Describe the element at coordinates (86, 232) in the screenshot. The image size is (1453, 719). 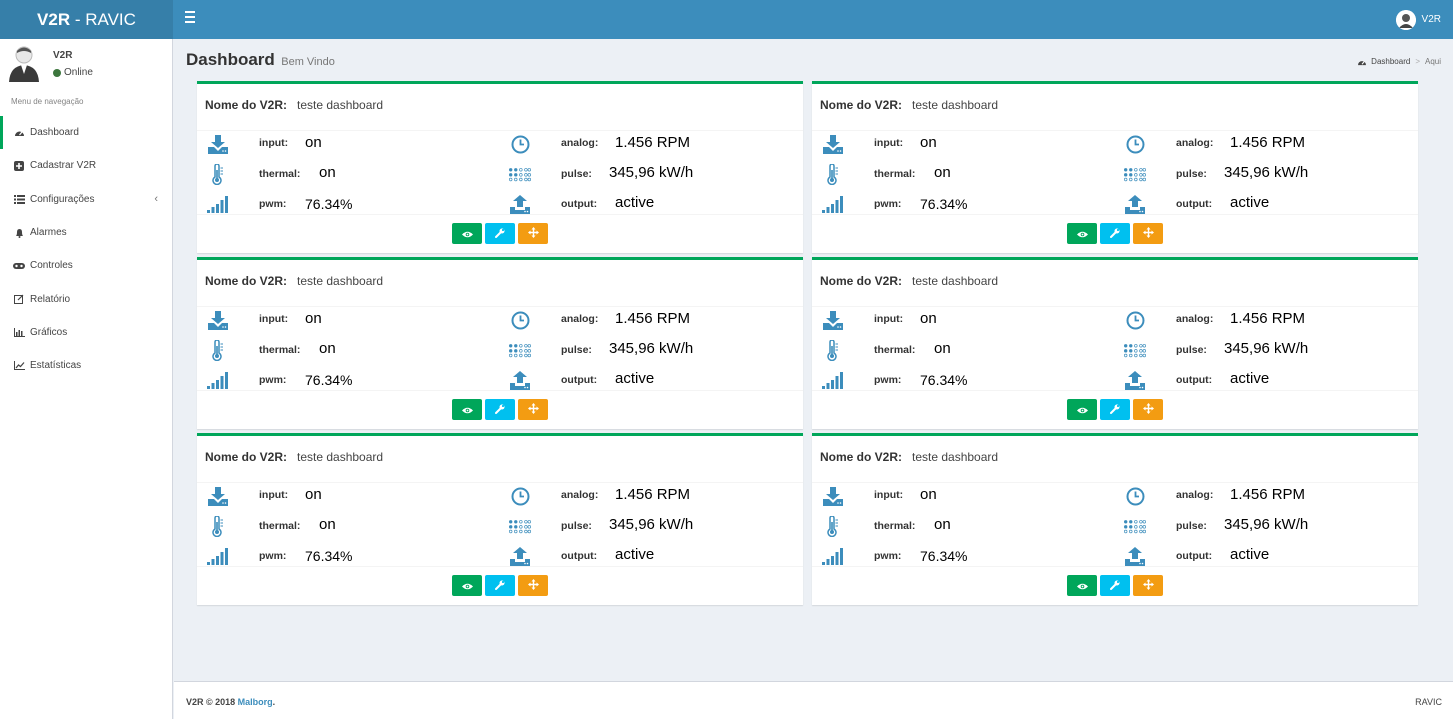
I see `sidebar-item-alarmes: Alarmes` at that location.